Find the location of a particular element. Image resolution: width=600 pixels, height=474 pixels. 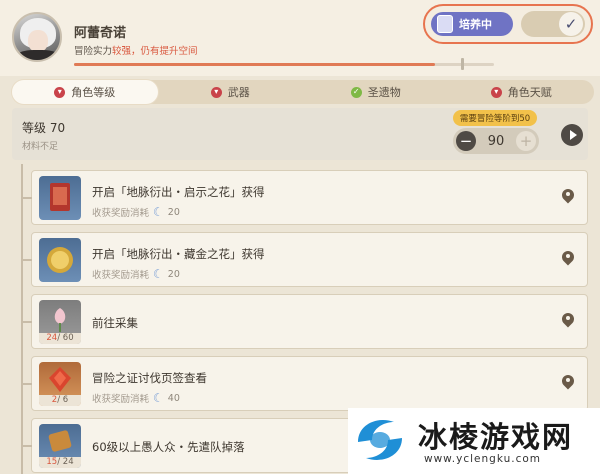

strength-progress-fill is located at coordinates (255, 64).